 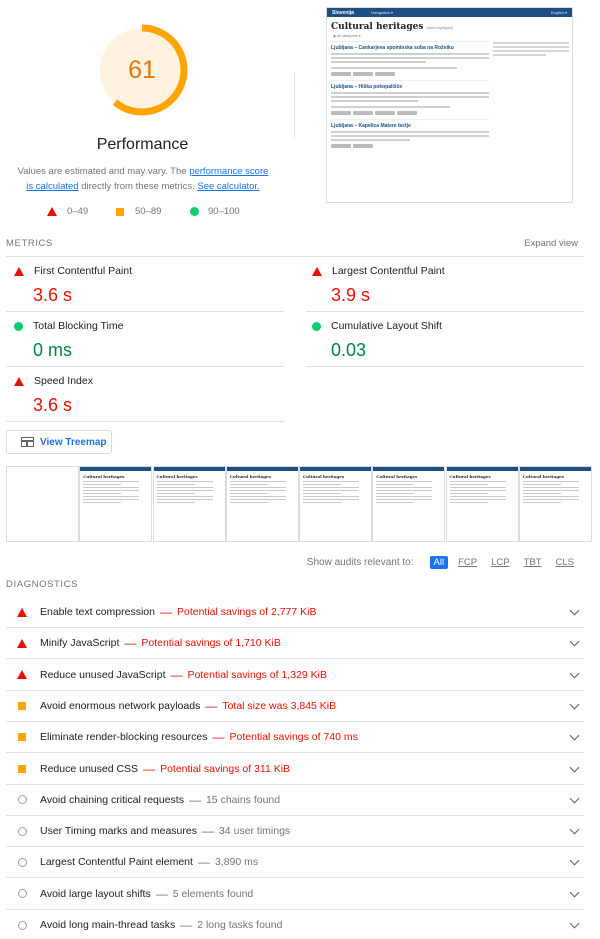 What do you see at coordinates (382, 12) in the screenshot?
I see `nav-text: Navigation ▾` at bounding box center [382, 12].